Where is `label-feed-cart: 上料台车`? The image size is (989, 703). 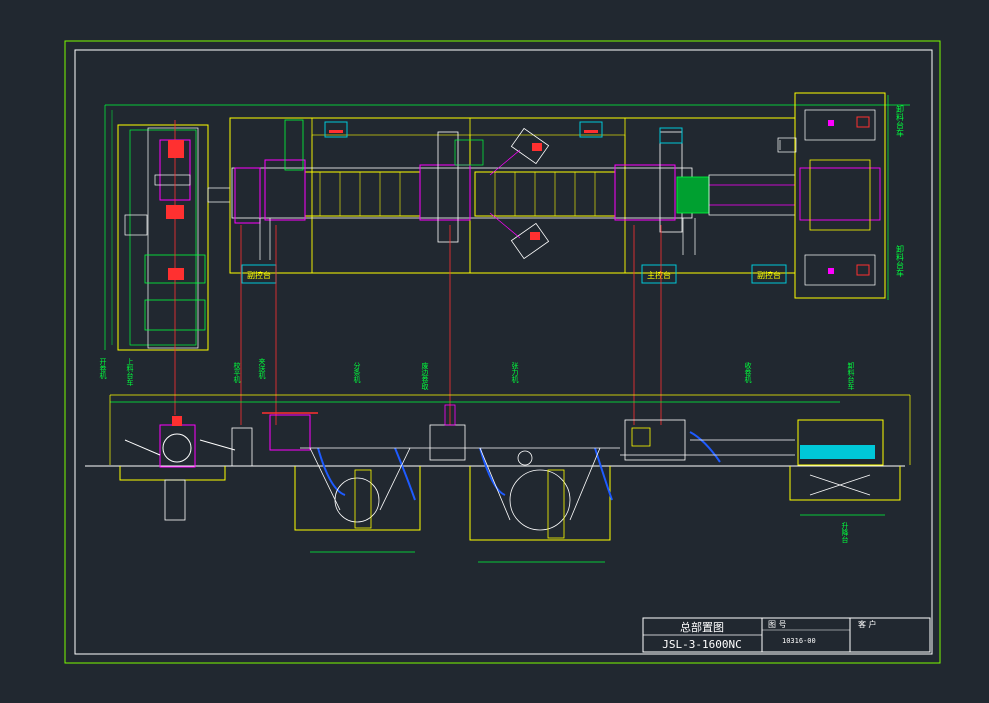
label-feed-cart: 上料台车 is located at coordinates (130, 372).